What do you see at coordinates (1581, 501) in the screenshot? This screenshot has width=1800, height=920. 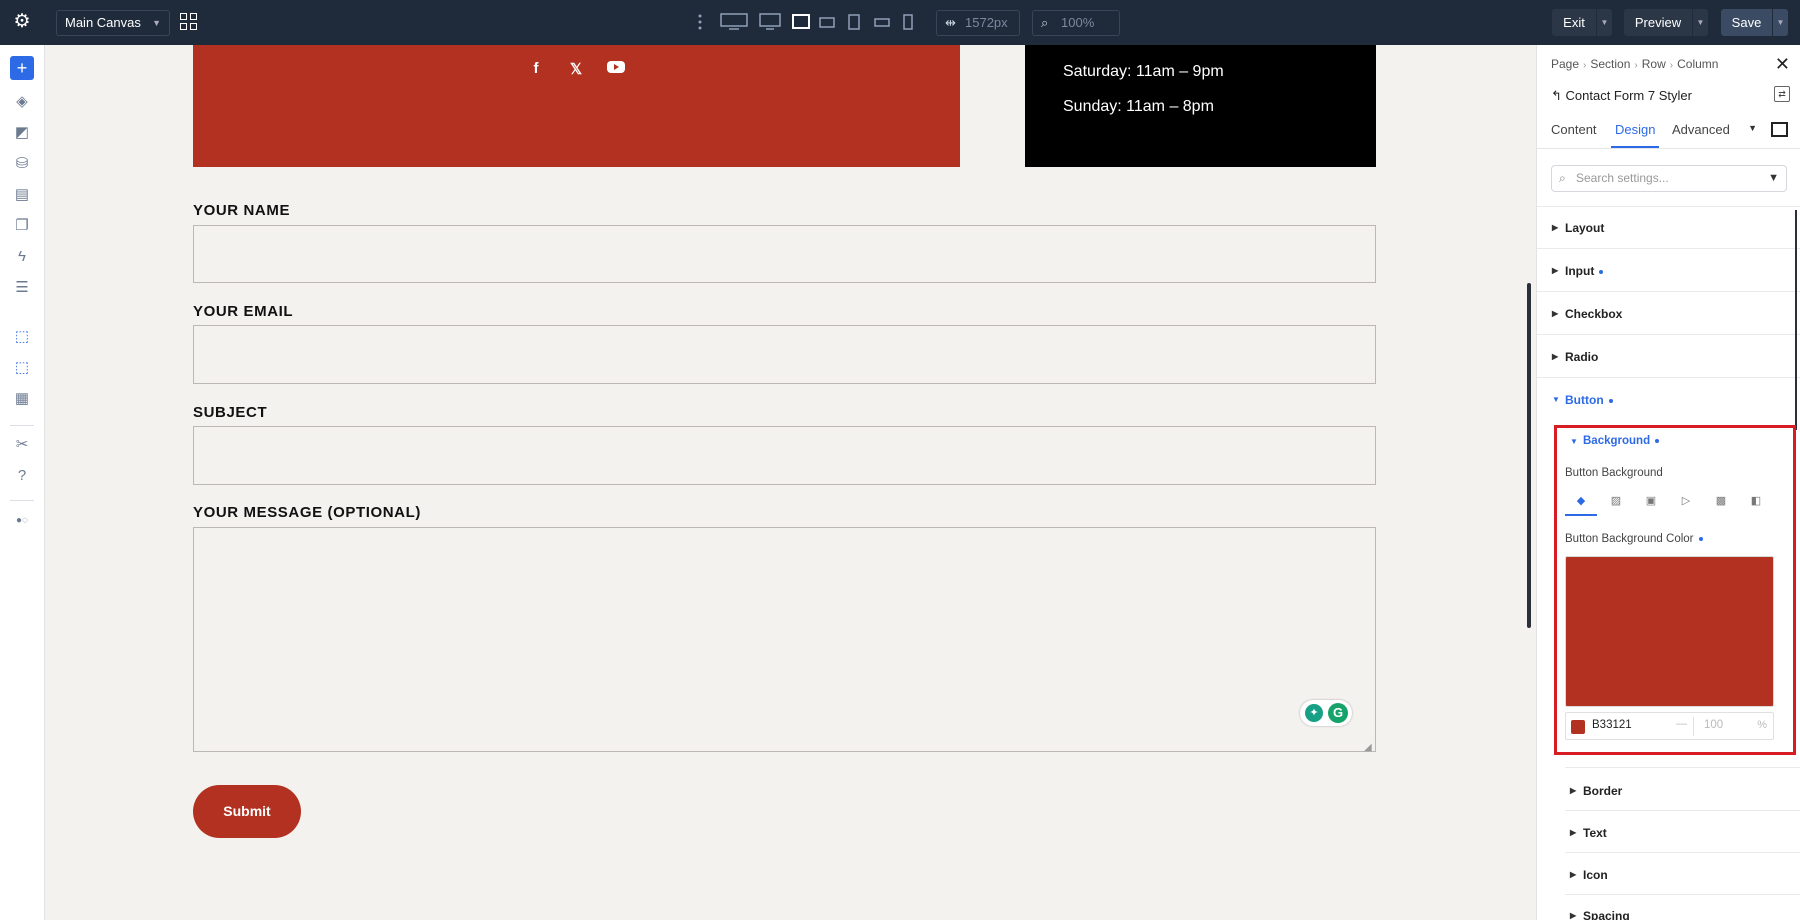 I see `paint-bucket-icon: ◆` at bounding box center [1581, 501].